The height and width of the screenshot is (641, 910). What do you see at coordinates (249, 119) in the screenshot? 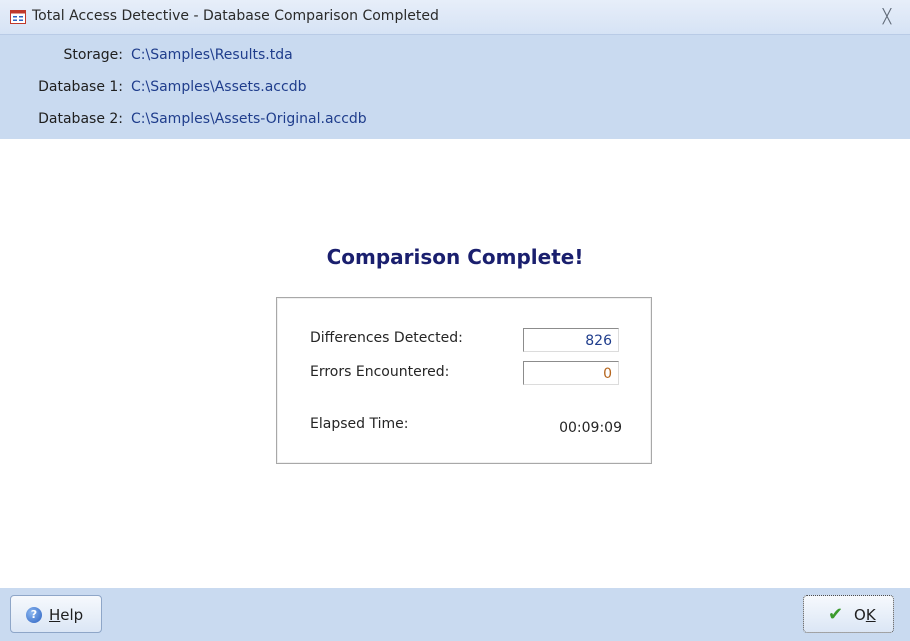
I see `database2-path: C:\Samples\Assets-Original.accdb` at bounding box center [249, 119].